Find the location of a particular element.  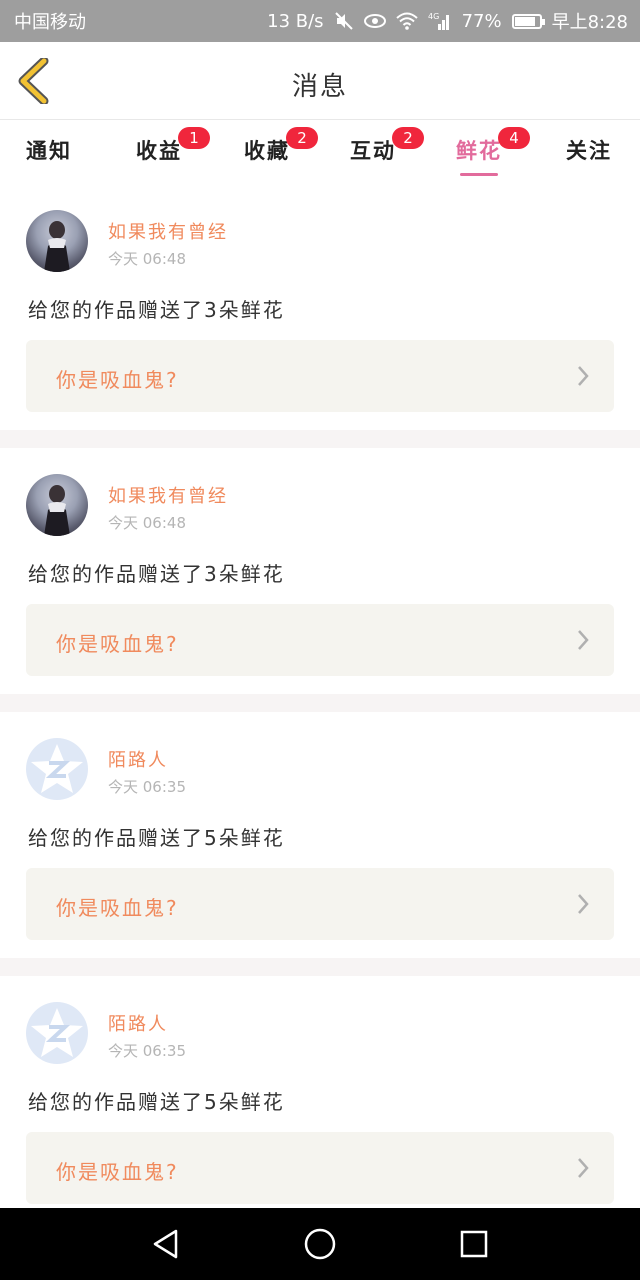

tab-label: 关注 is located at coordinates (589, 151).